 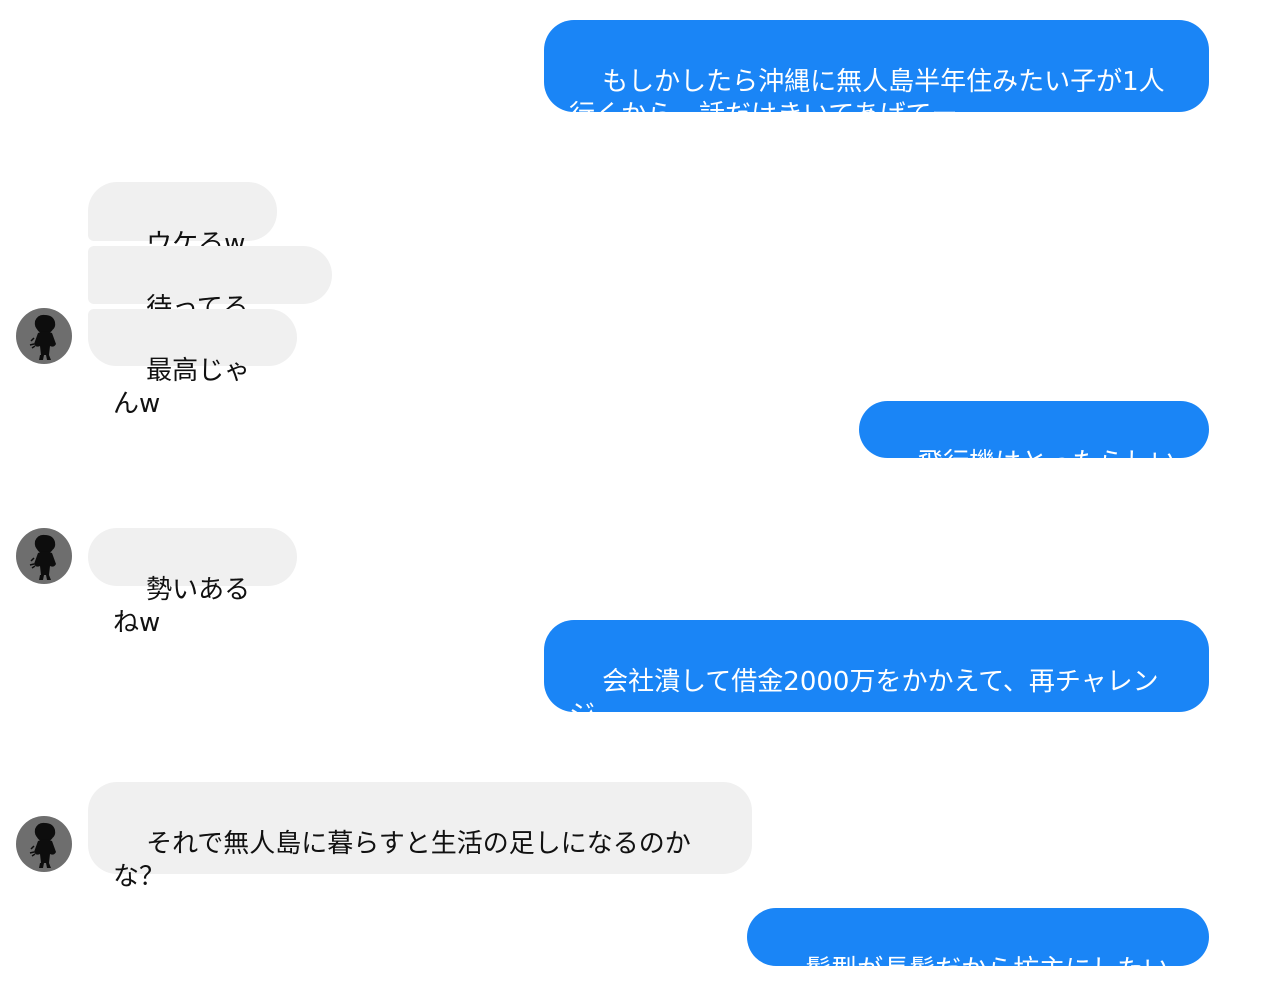 What do you see at coordinates (1030, 479) in the screenshot?
I see `message-text: 飛行機はとったらしいw` at bounding box center [1030, 479].